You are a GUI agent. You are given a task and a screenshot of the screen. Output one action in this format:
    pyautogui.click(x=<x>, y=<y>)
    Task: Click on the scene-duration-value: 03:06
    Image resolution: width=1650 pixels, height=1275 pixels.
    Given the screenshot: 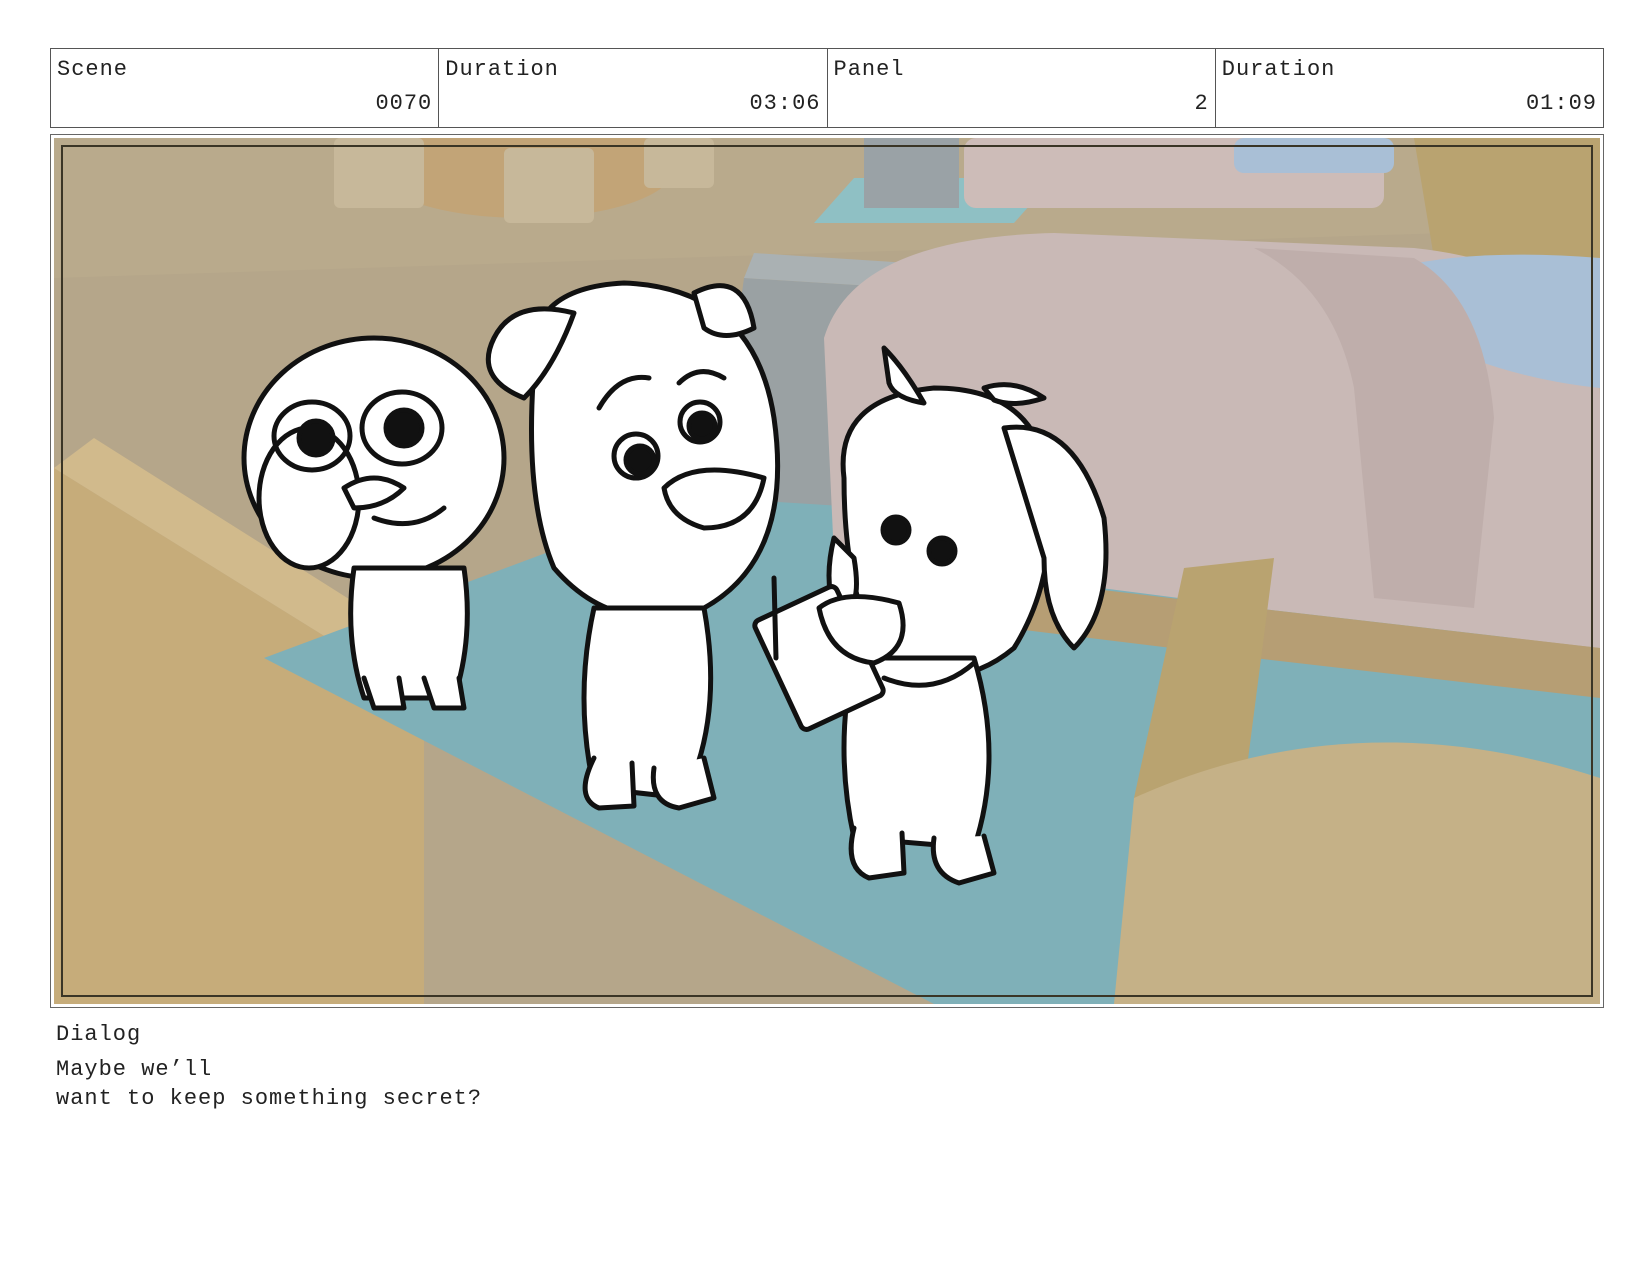 What is the action you would take?
    pyautogui.click(x=785, y=103)
    